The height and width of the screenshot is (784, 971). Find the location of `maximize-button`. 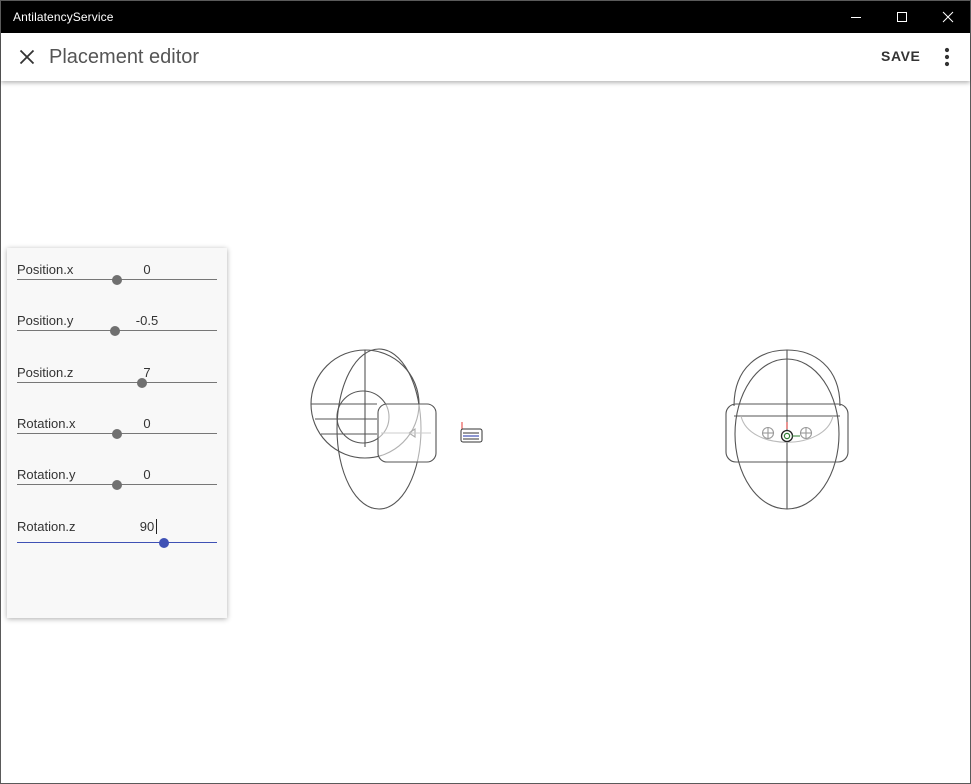

maximize-button is located at coordinates (902, 17).